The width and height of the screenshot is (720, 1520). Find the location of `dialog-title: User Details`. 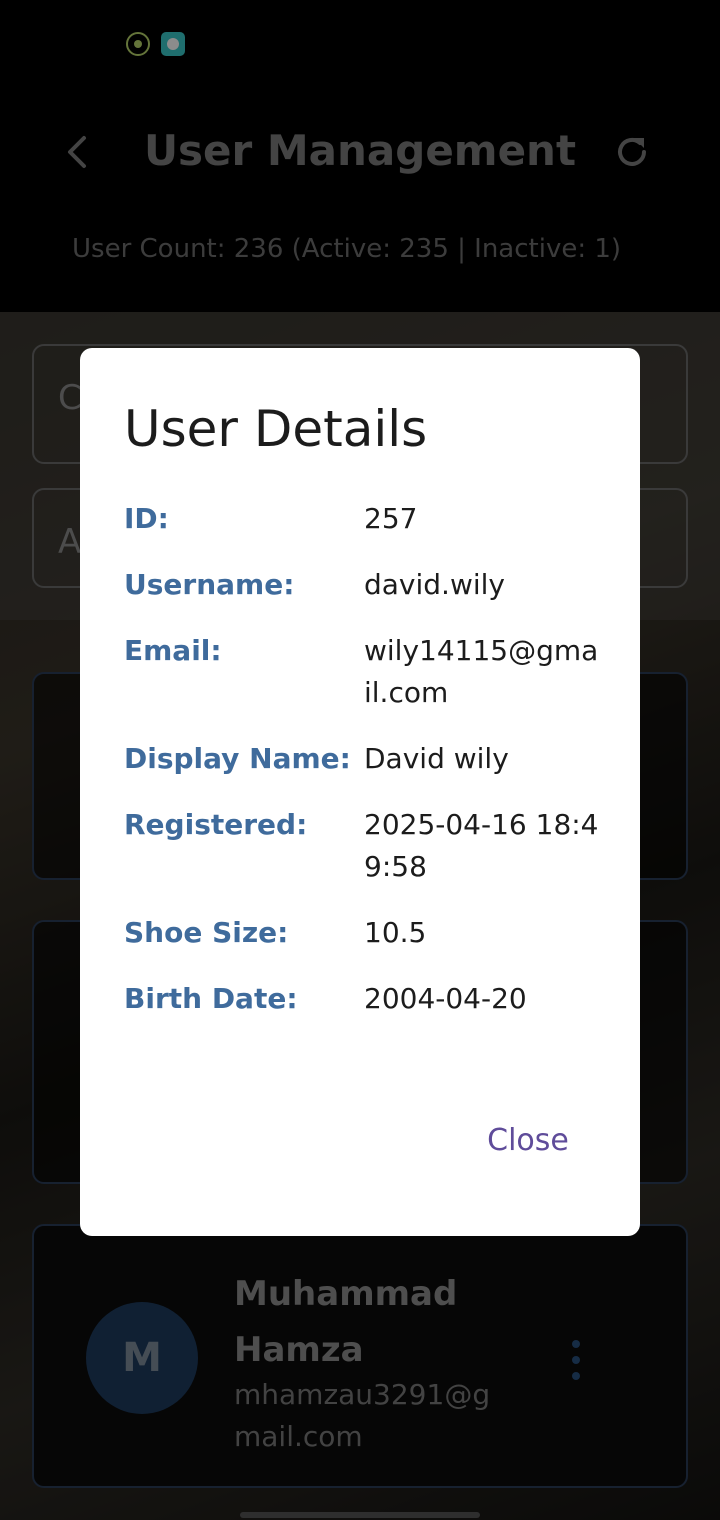

dialog-title: User Details is located at coordinates (276, 429).